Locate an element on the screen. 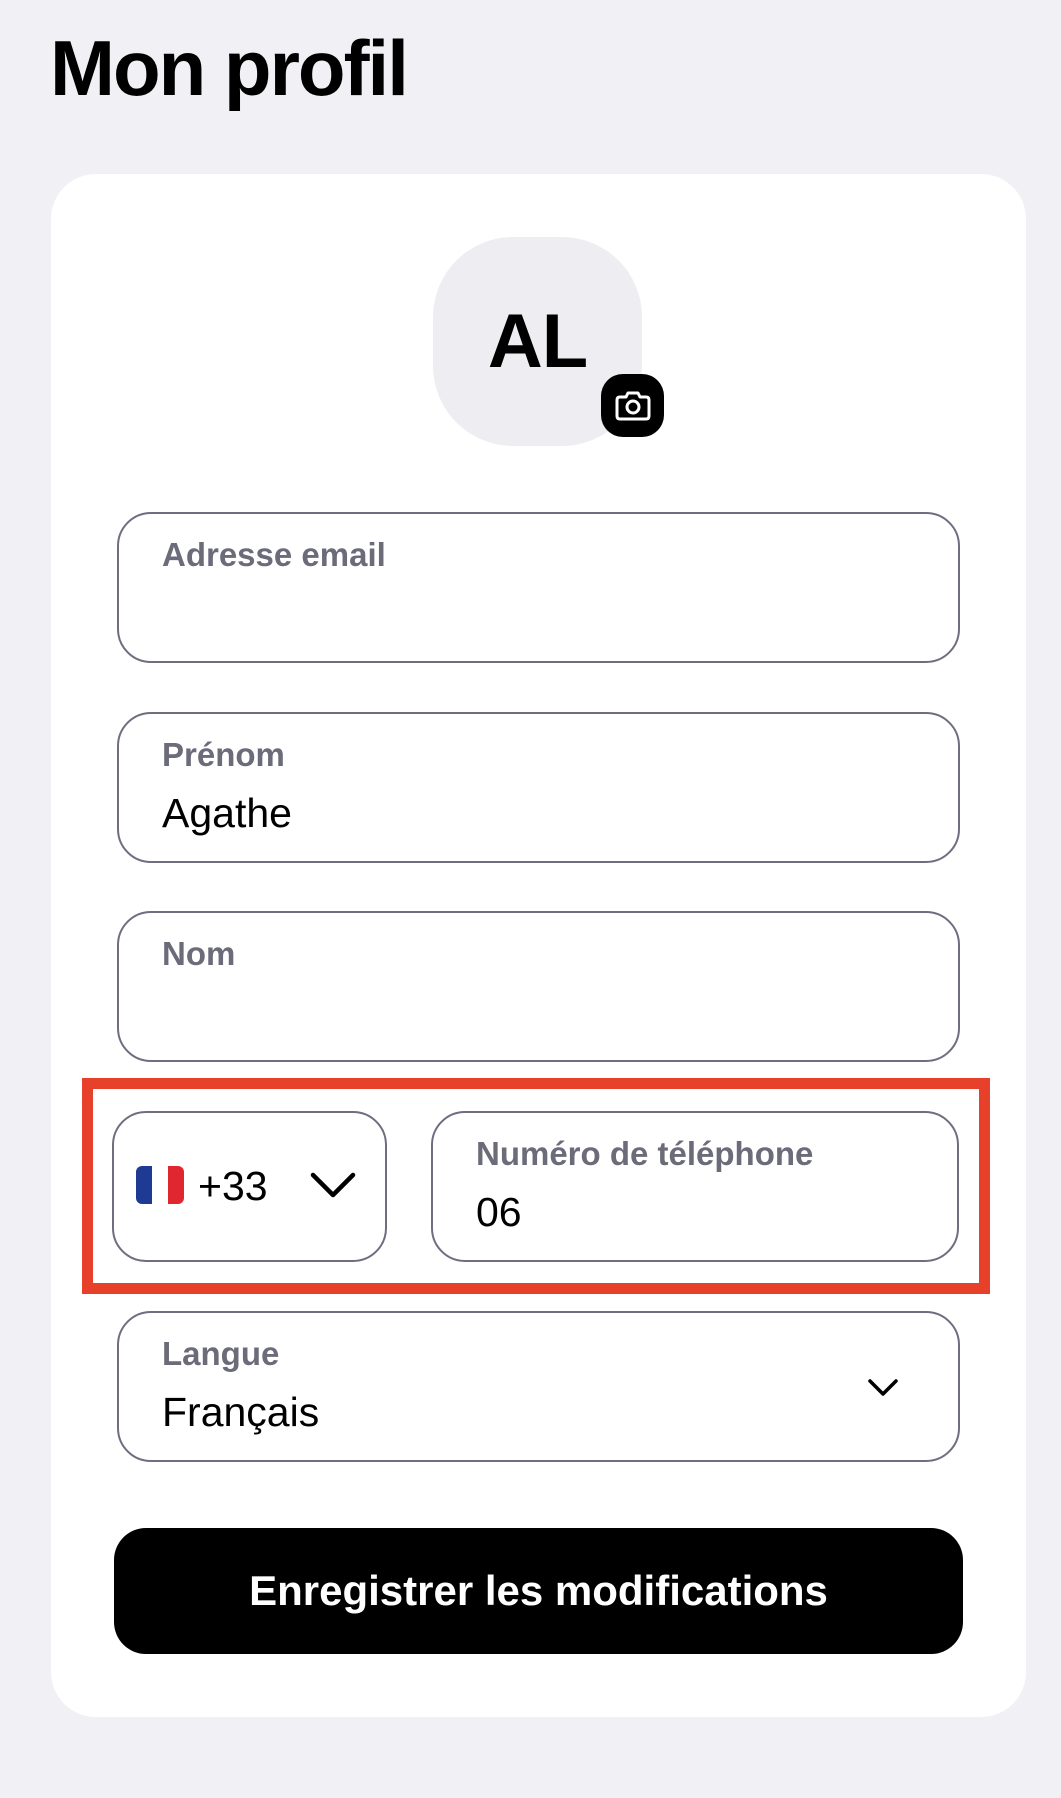 This screenshot has width=1061, height=1798. france-flag-icon is located at coordinates (160, 1185).